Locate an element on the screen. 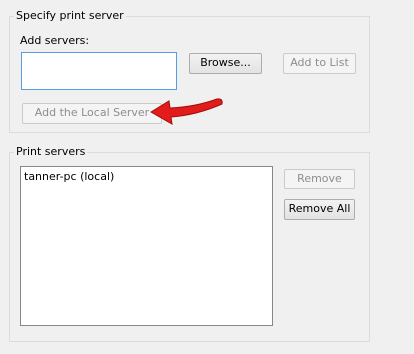 The image size is (414, 354). add-servers-label: Add servers: is located at coordinates (55, 40).